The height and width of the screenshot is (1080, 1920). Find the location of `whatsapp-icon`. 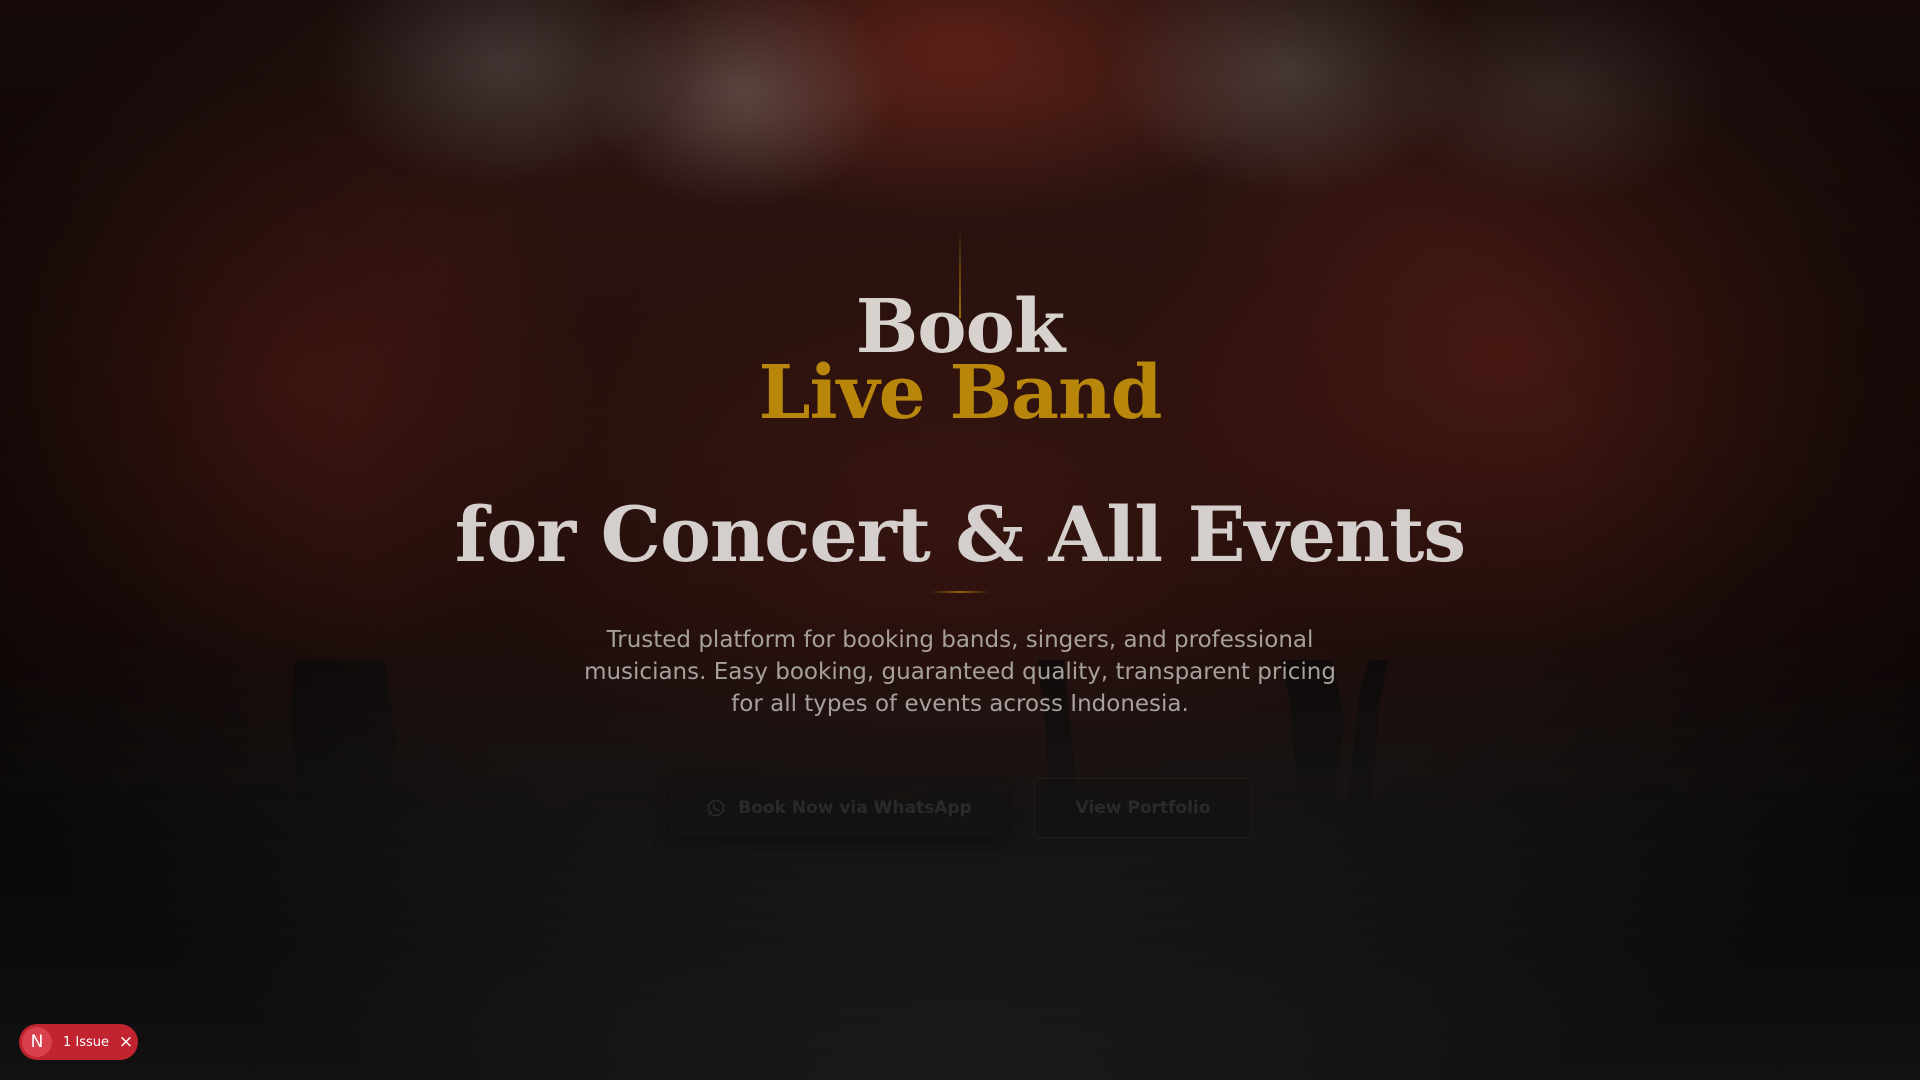

whatsapp-icon is located at coordinates (716, 808).